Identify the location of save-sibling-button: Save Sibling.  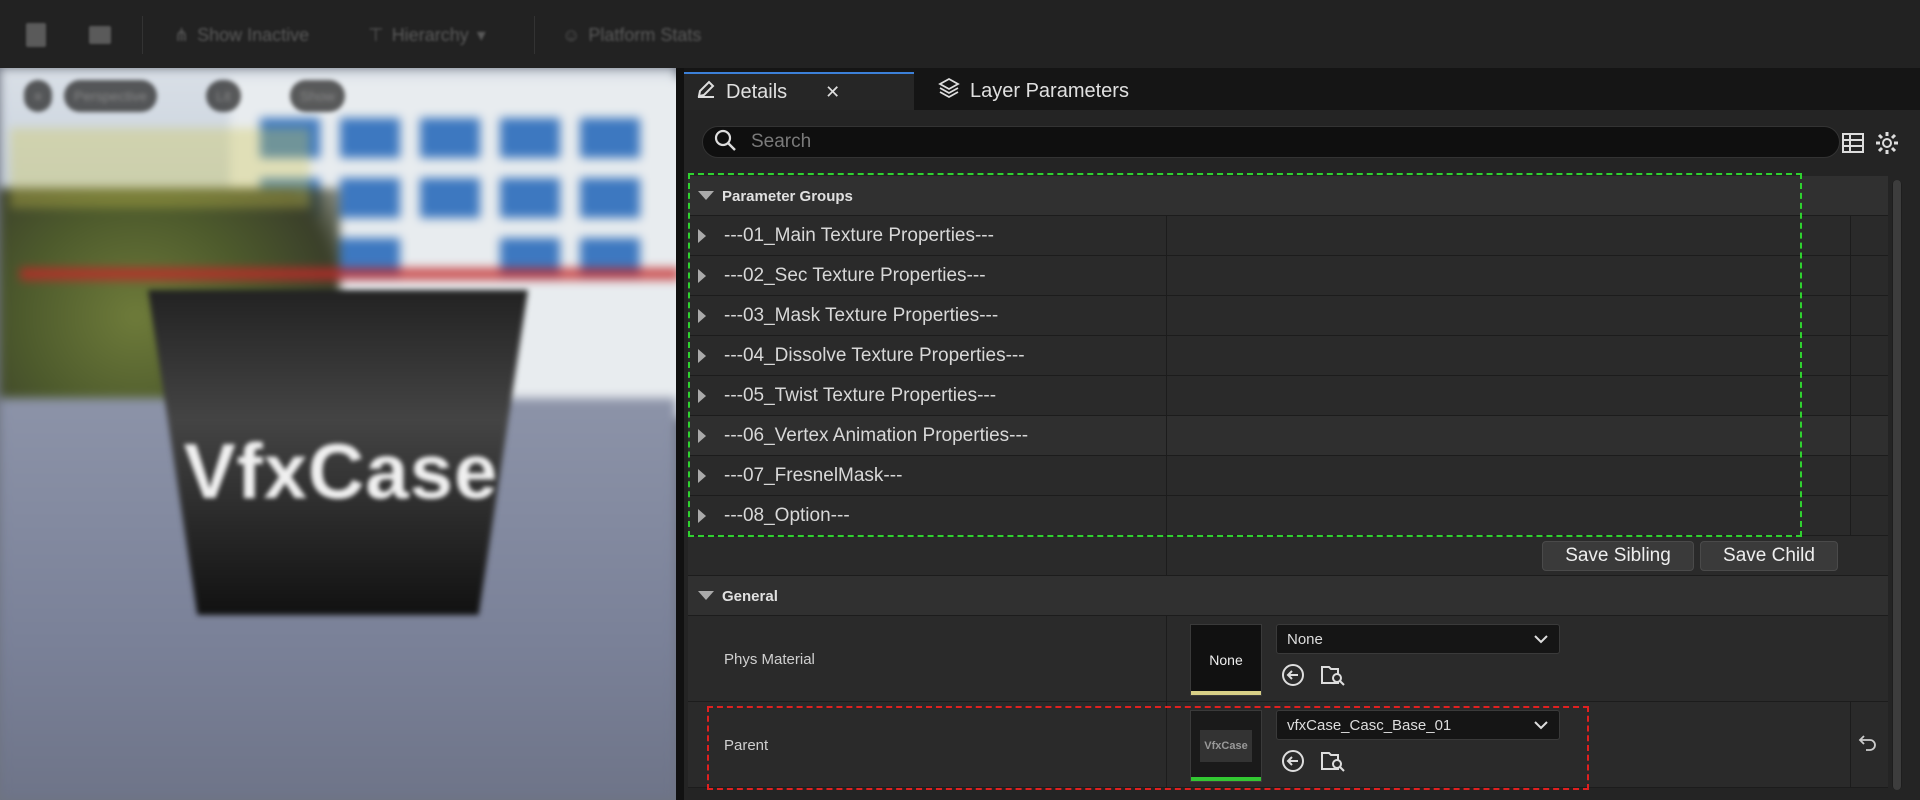
(1618, 556).